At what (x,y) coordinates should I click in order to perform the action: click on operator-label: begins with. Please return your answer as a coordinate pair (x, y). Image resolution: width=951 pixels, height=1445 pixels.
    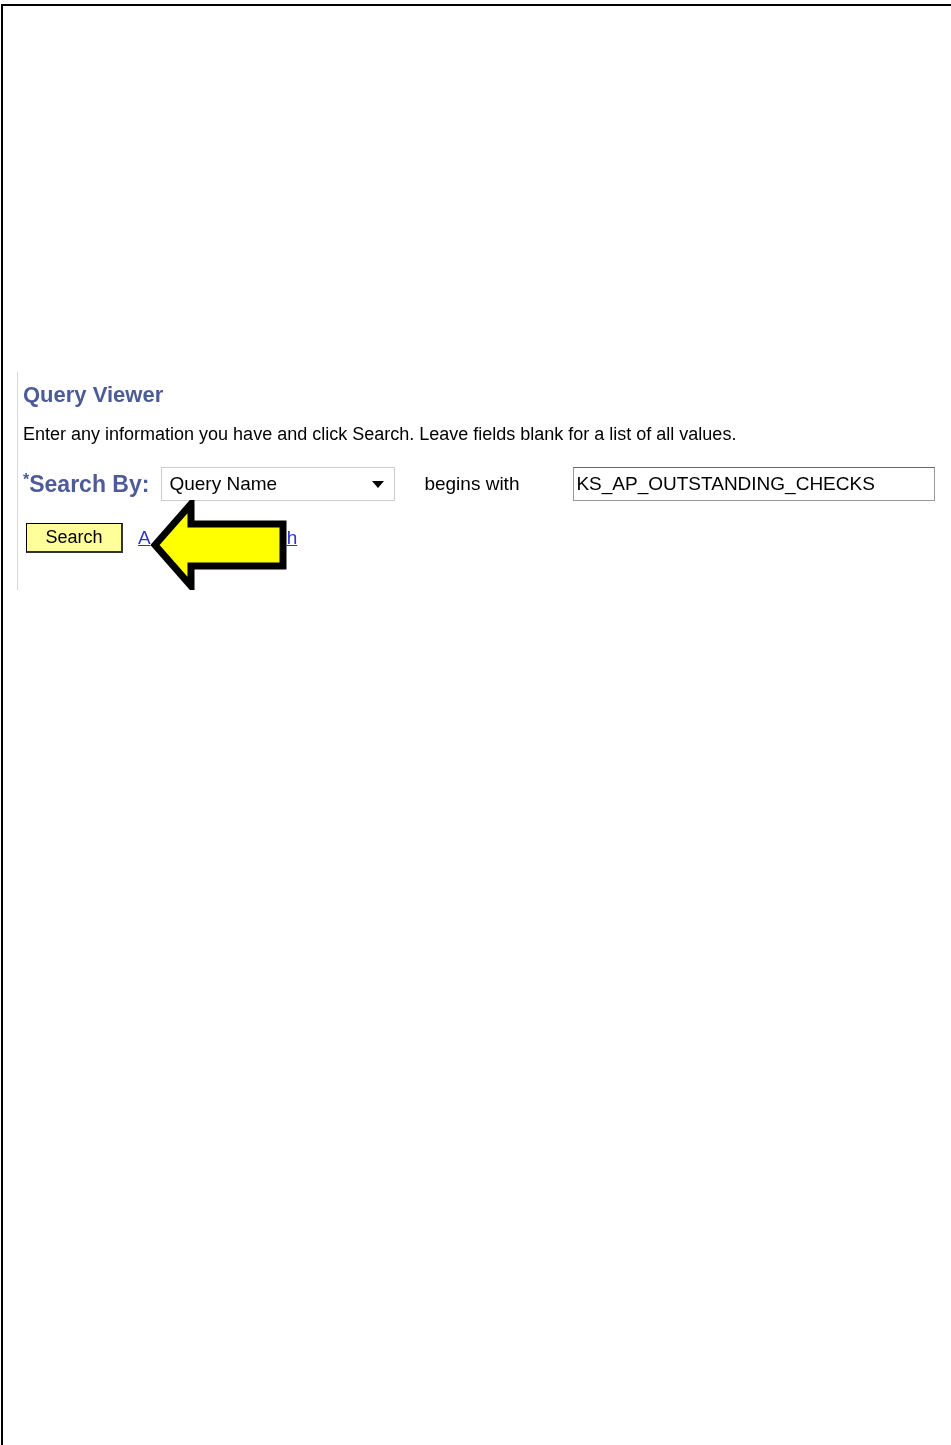
    Looking at the image, I should click on (472, 484).